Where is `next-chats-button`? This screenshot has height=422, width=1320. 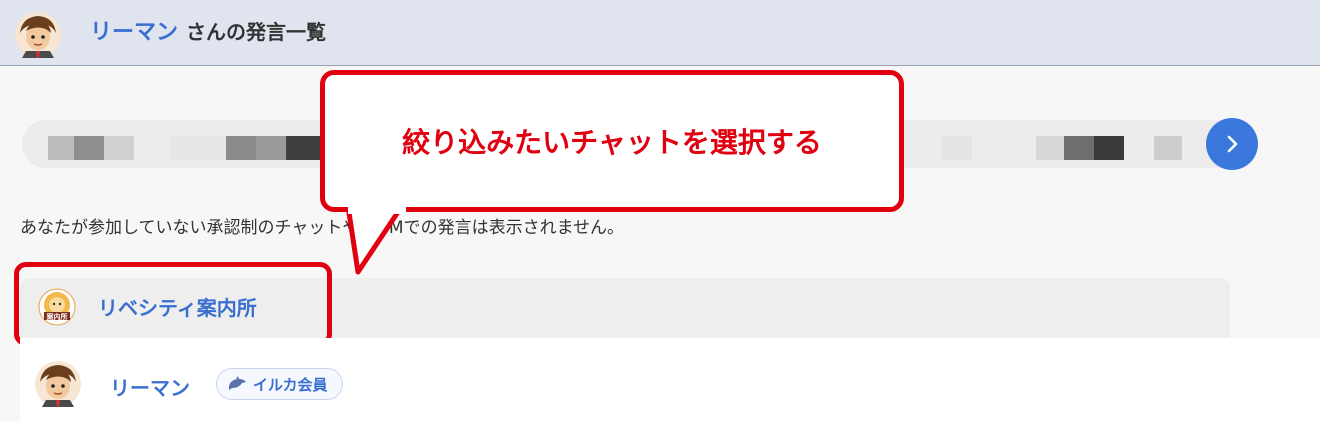 next-chats-button is located at coordinates (1232, 144).